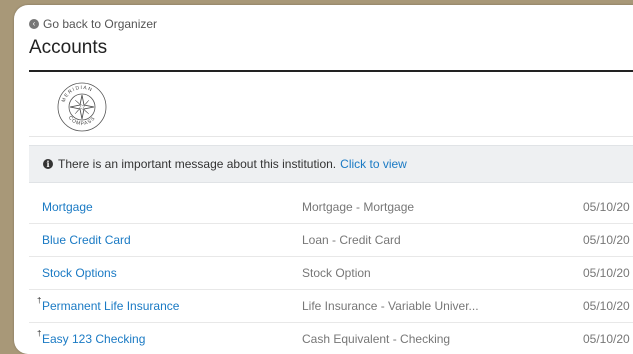 Image resolution: width=633 pixels, height=354 pixels. Describe the element at coordinates (34, 24) in the screenshot. I see `chevron-left-circle-icon: ‹` at that location.